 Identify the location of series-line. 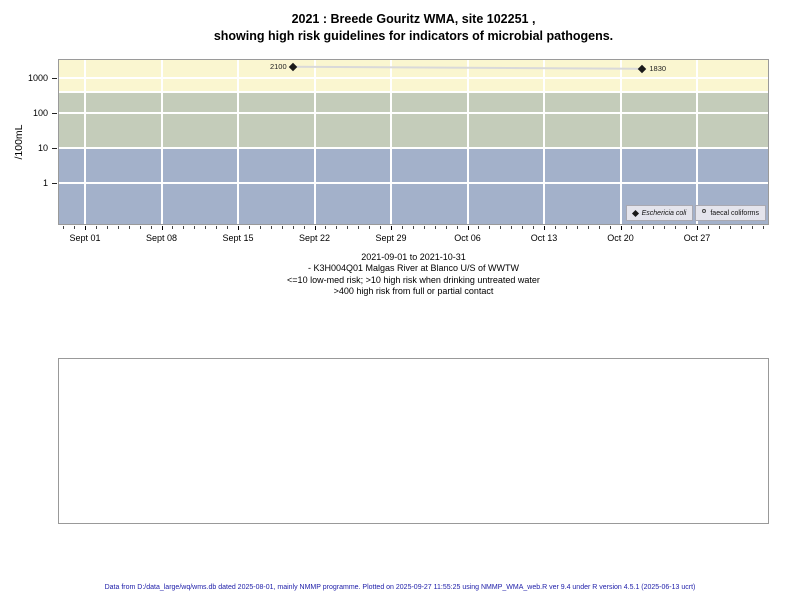
(467, 67).